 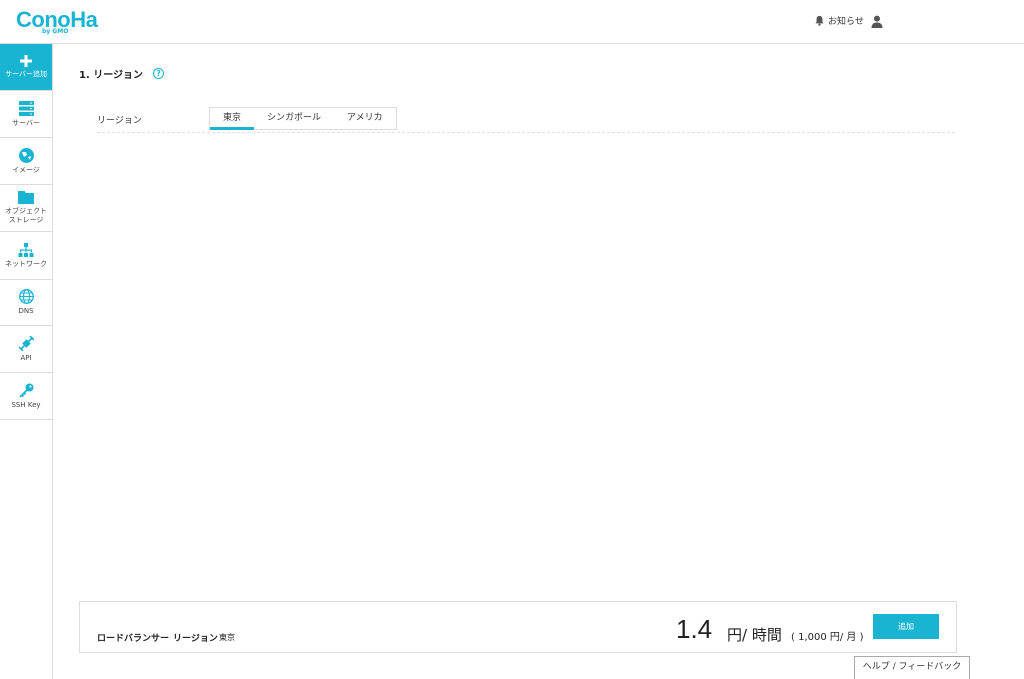 I want to click on sidebar-item-network: ネットワーク, so click(x=26, y=255).